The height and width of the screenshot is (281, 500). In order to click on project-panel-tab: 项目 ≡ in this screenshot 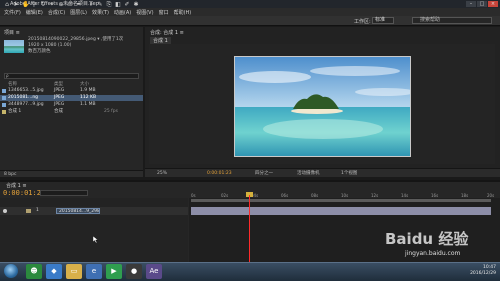, I will do `click(12, 32)`.